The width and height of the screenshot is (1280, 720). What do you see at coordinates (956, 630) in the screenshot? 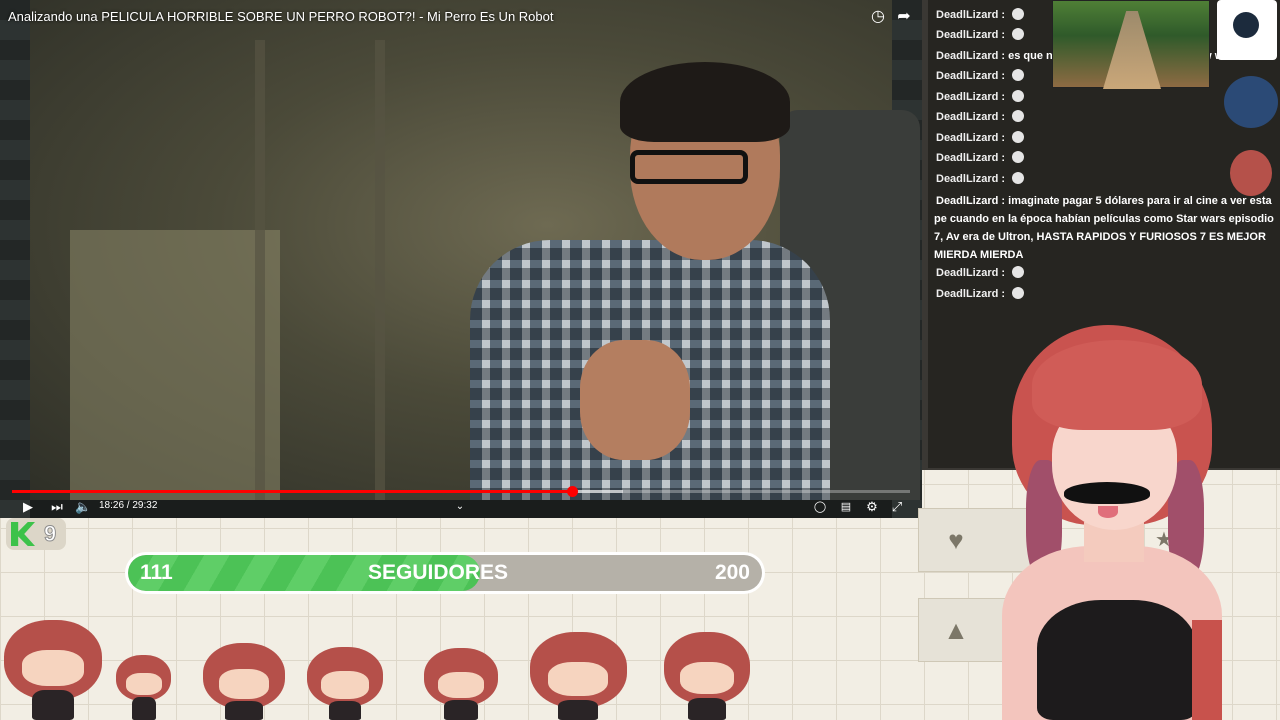
I see `drop-icon: ▲` at bounding box center [956, 630].